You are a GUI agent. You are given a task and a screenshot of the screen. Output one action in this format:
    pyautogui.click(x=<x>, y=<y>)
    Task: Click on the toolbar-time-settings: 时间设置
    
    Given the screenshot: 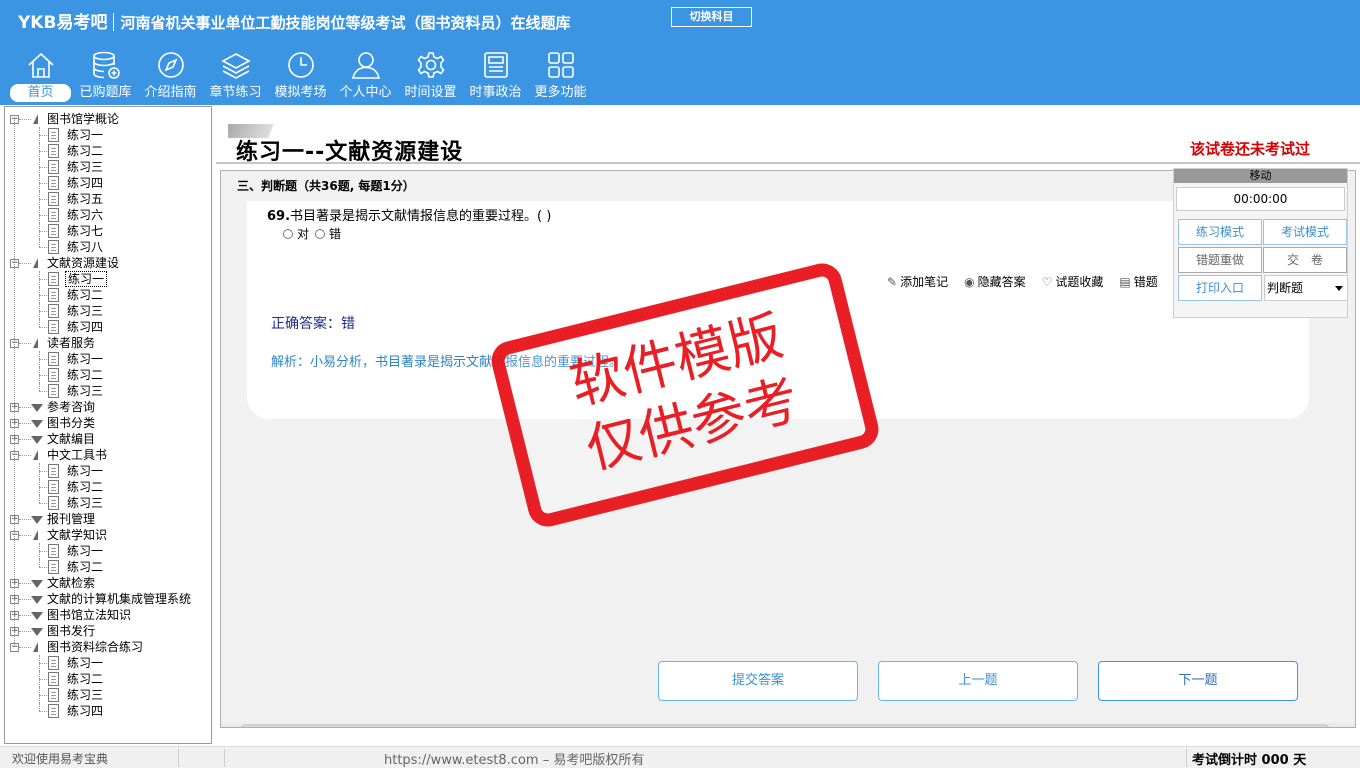 What is the action you would take?
    pyautogui.click(x=430, y=76)
    